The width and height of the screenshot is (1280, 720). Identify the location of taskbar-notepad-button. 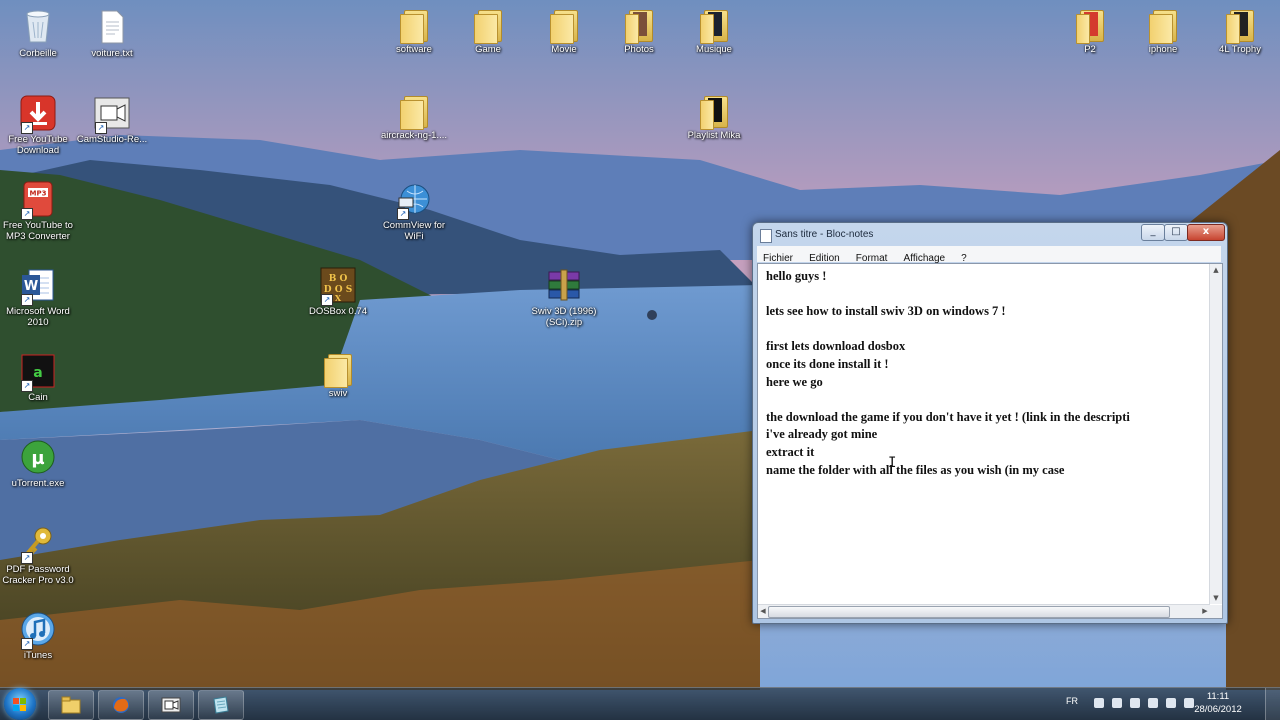
(221, 705).